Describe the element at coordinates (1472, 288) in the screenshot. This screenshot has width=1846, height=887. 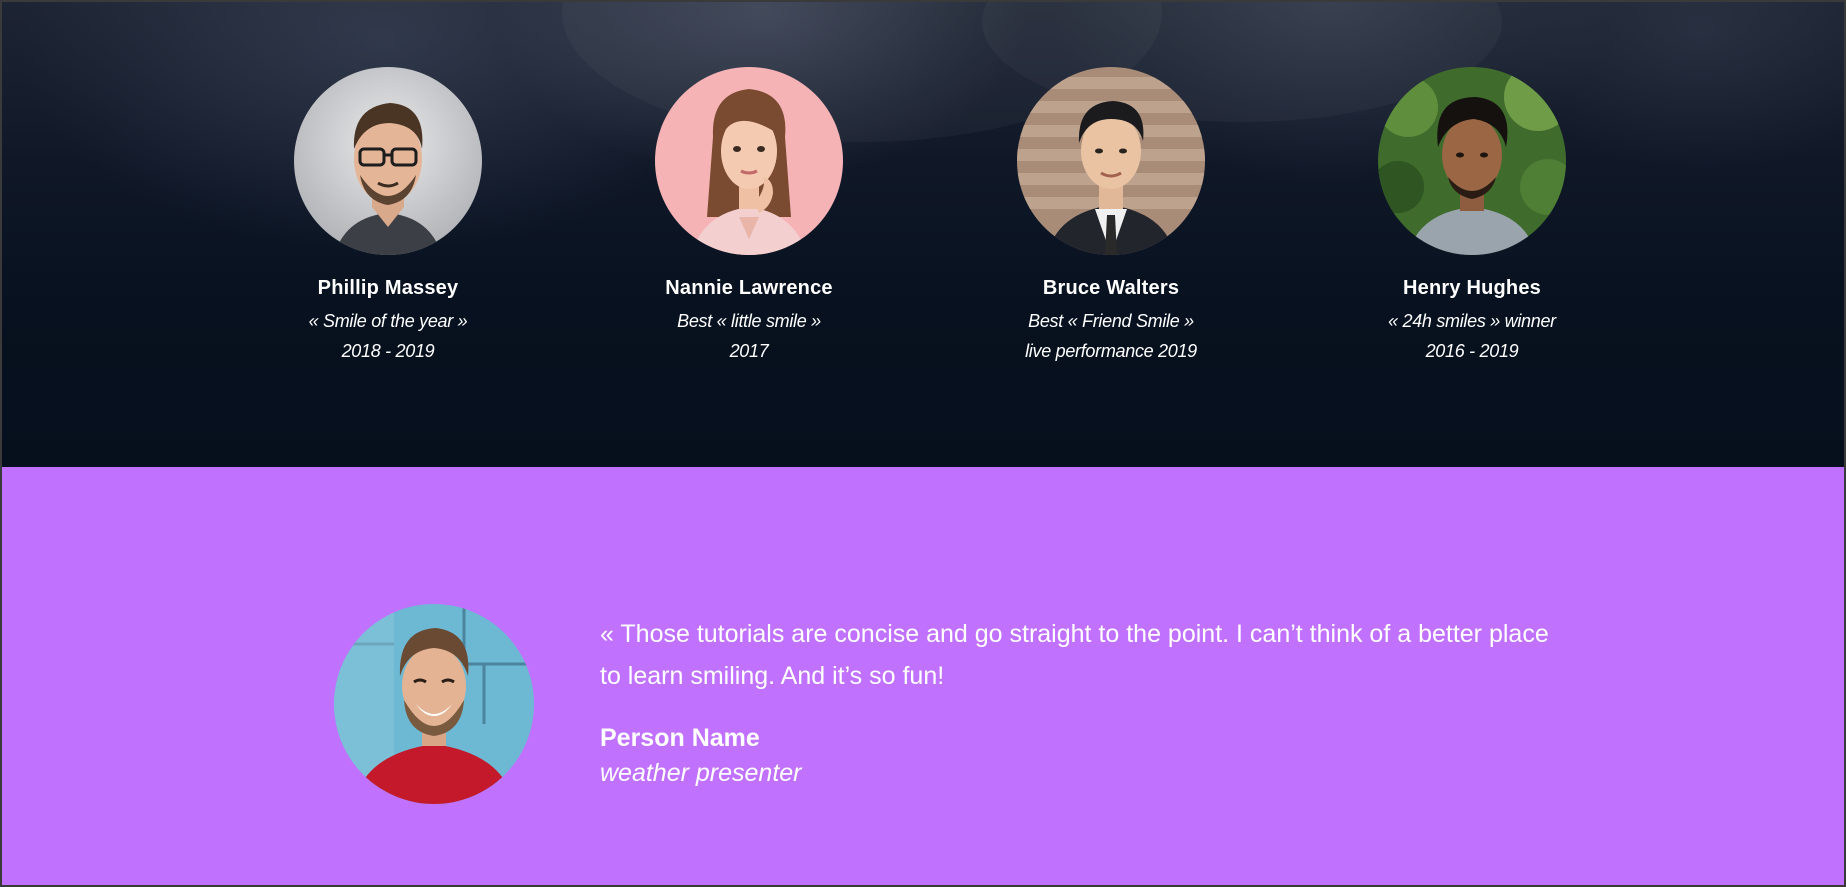
I see `member-name: Henry Hughes` at that location.